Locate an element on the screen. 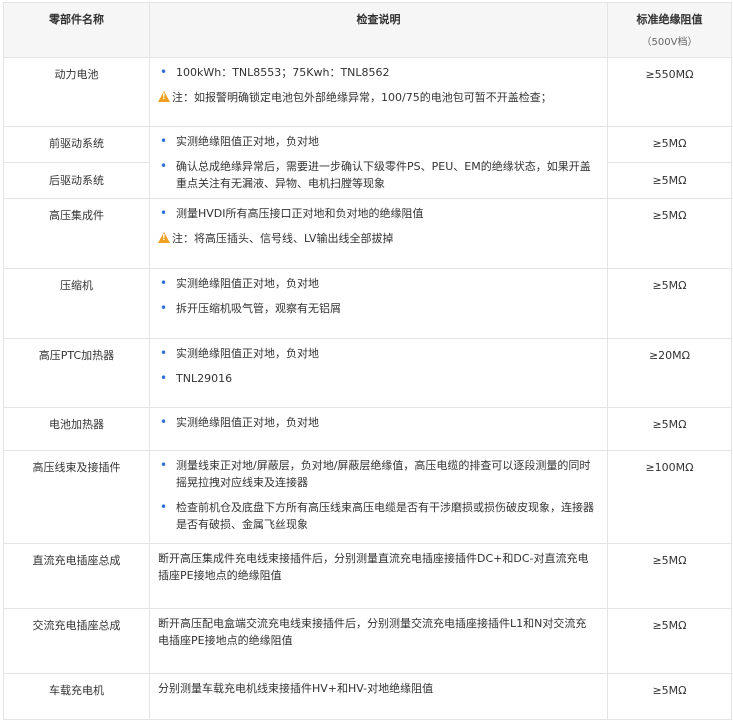 The image size is (733, 720). table-row: 电池加热器 • 实测绝缘阻值正对地，负对地 ≥5MΩ is located at coordinates (367, 429).